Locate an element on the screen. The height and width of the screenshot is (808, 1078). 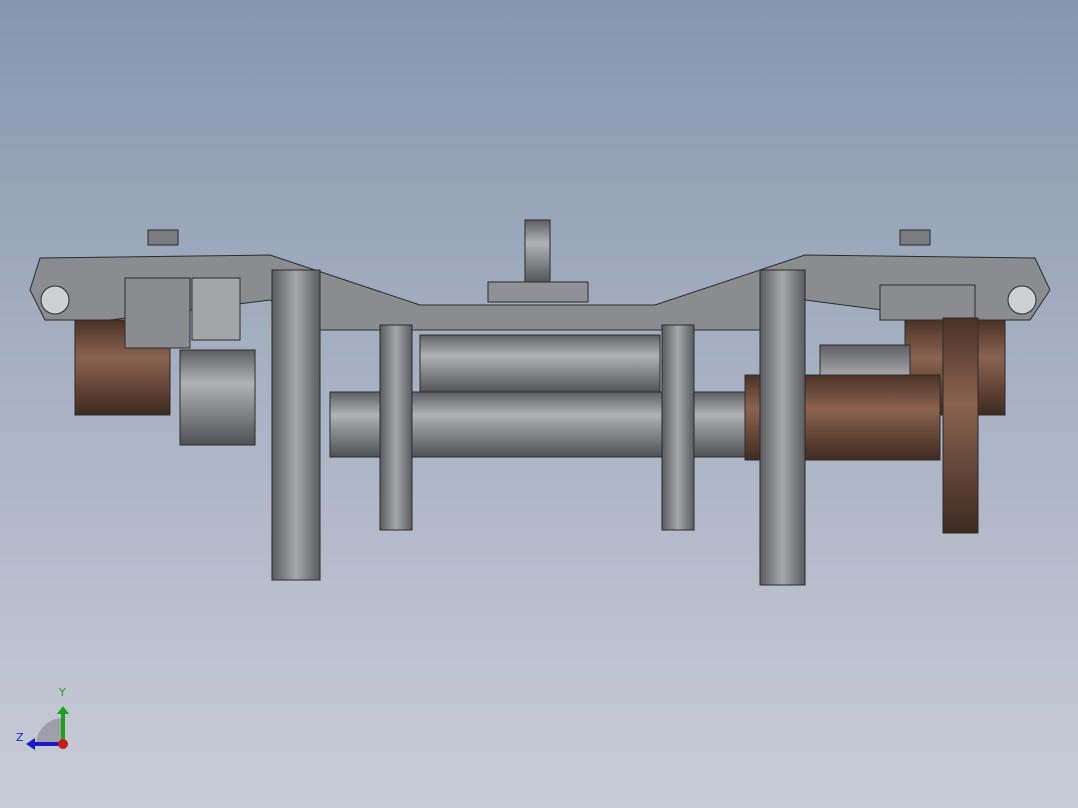
triad-z-label: Z is located at coordinates (20, 737).